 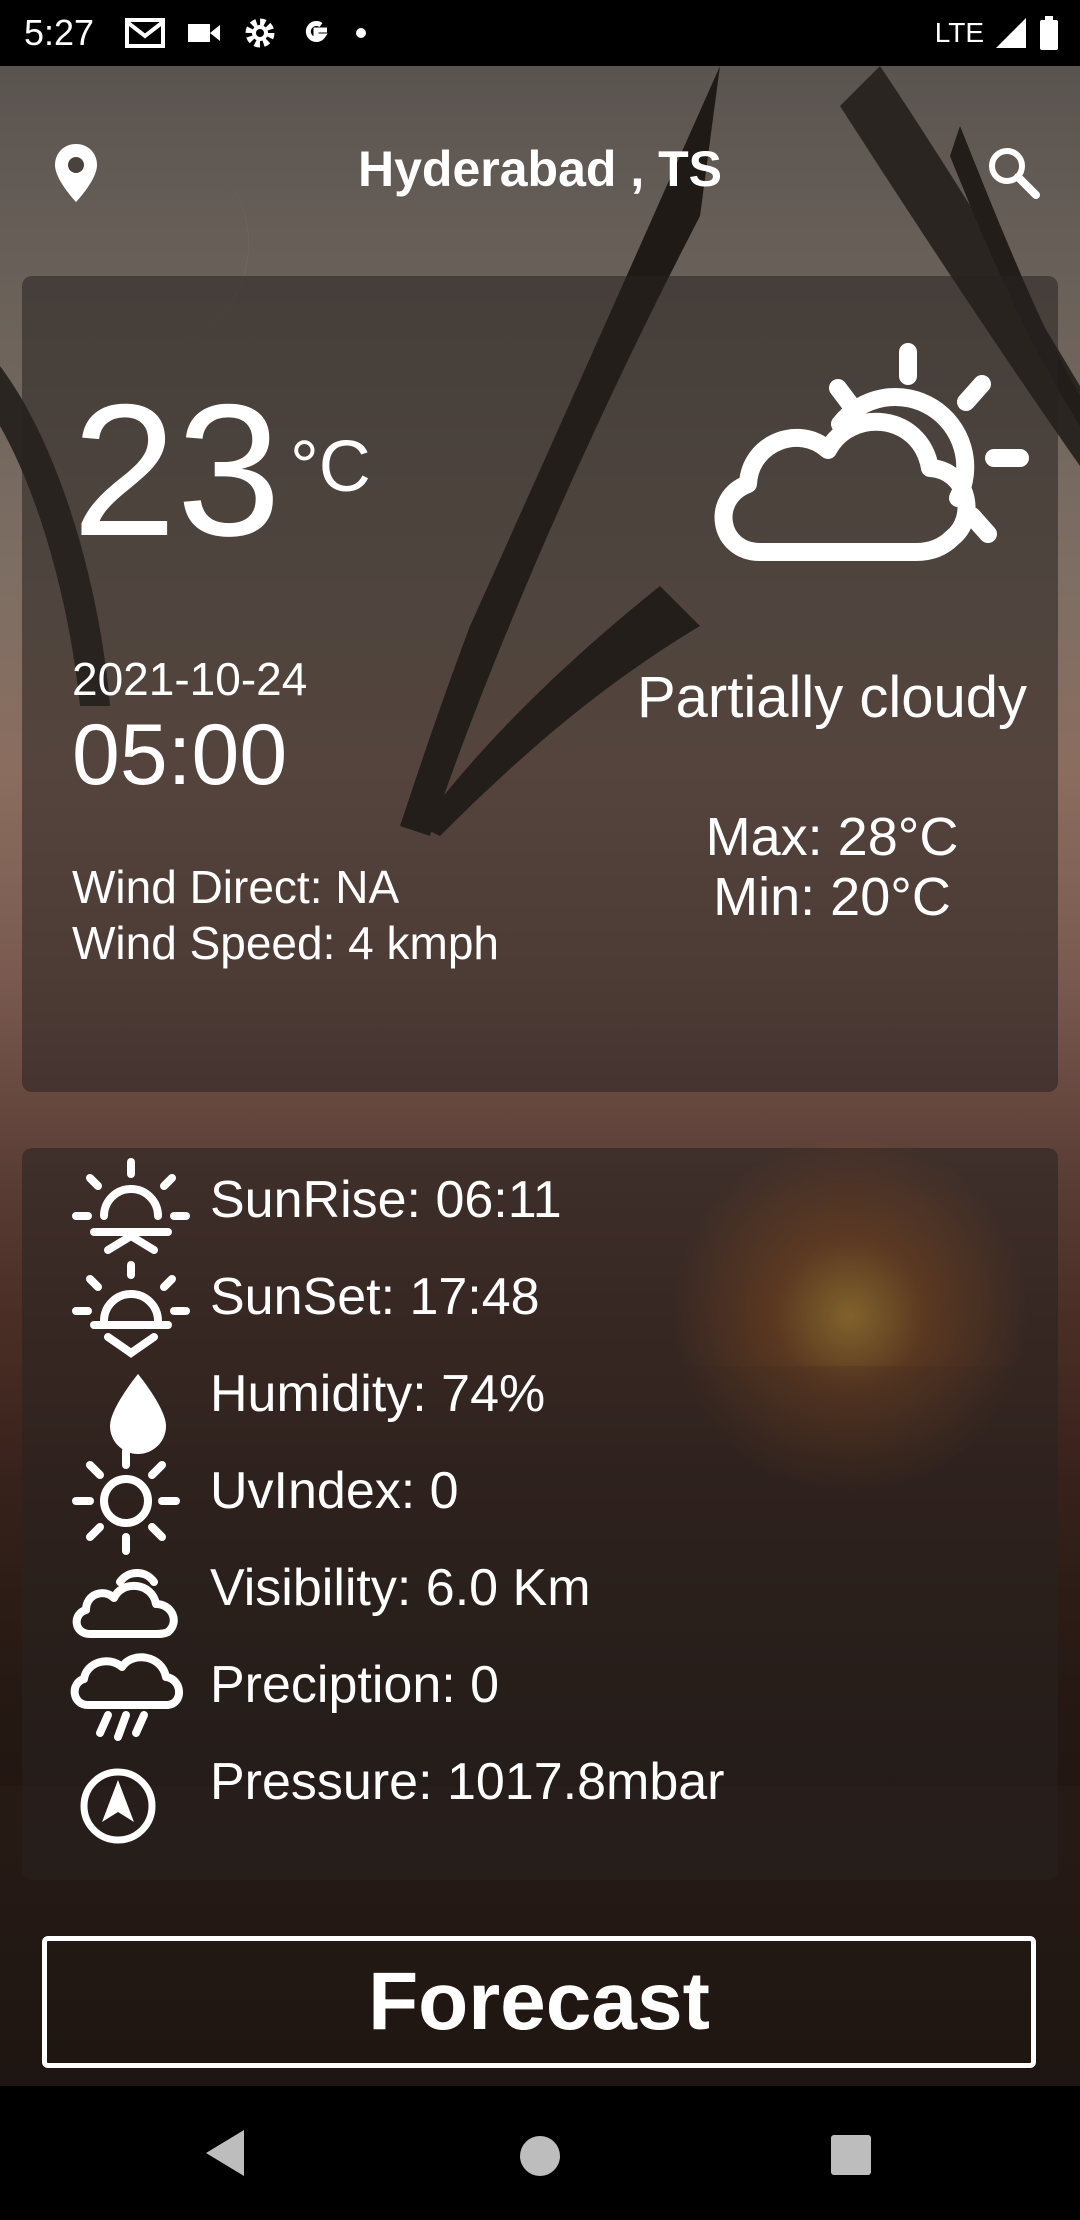 I want to click on time-label: 05:00, so click(x=180, y=755).